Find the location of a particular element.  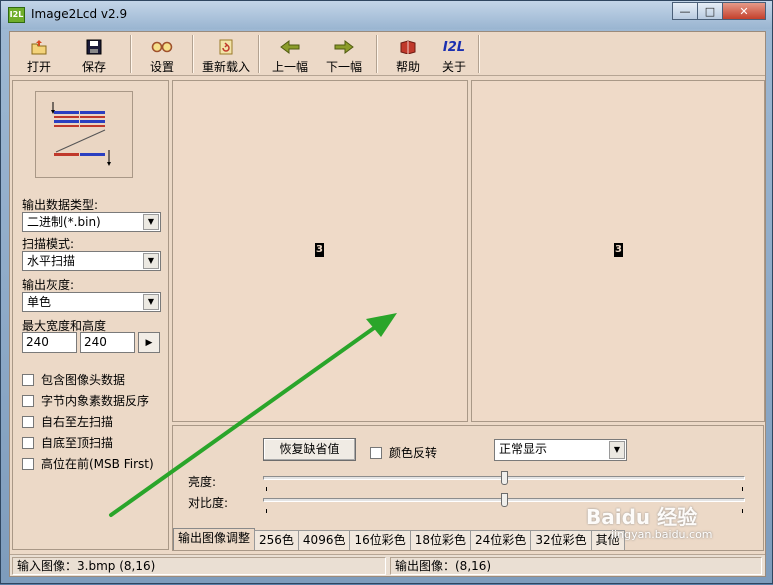

annotation-arrow is located at coordinates (253, 415).